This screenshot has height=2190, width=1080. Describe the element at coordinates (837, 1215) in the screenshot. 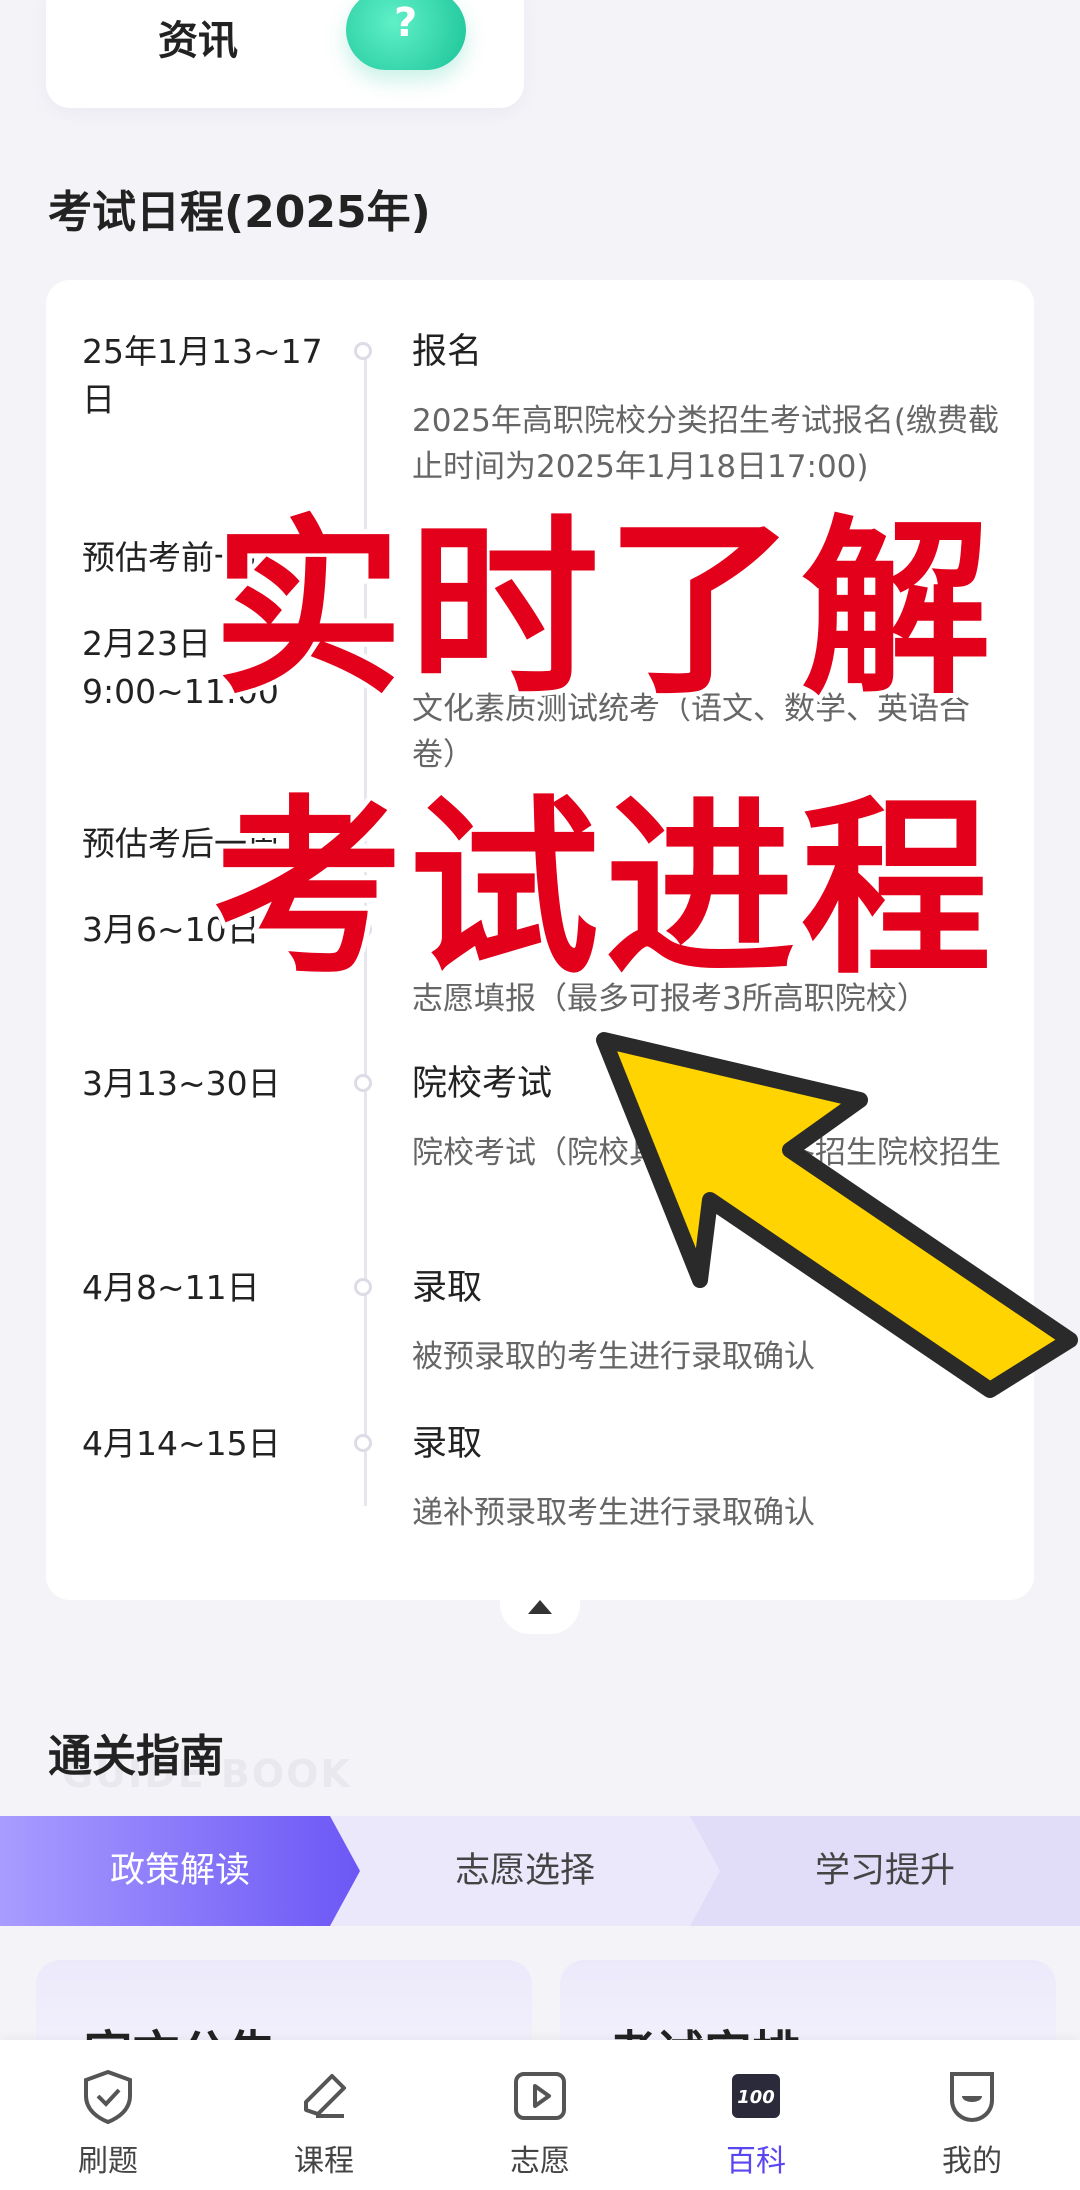

I see `yellow-arrow-icon` at that location.